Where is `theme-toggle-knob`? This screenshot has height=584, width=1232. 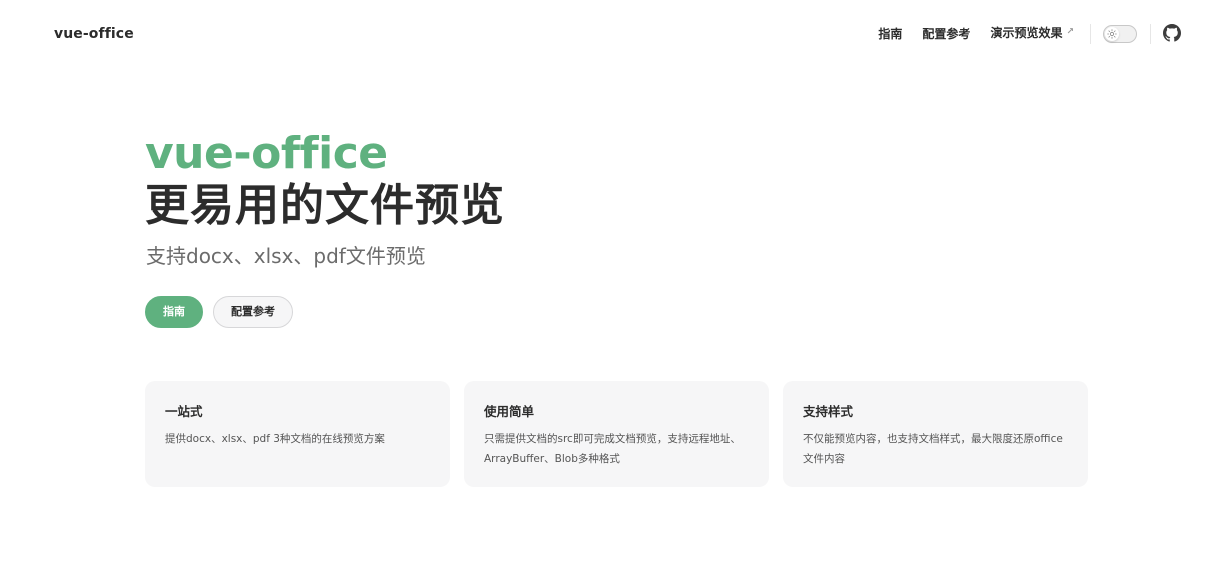
theme-toggle-knob is located at coordinates (1112, 34).